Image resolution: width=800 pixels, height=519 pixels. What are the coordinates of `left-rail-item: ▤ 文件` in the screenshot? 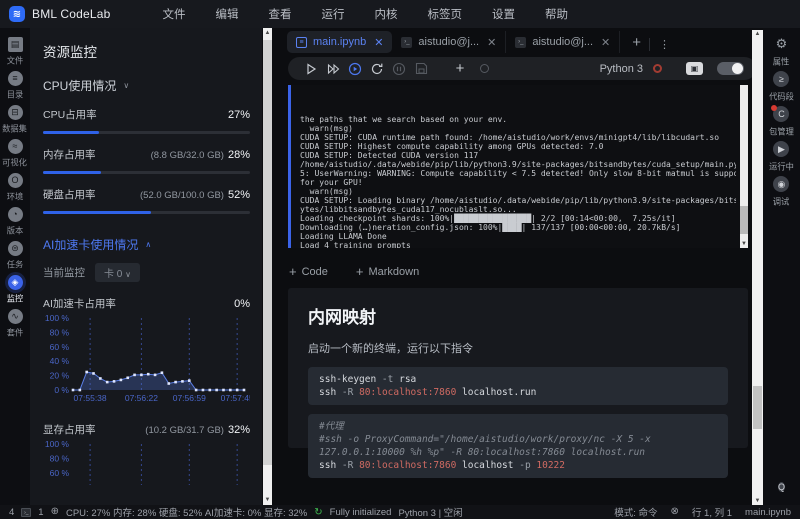 It's located at (15, 52).